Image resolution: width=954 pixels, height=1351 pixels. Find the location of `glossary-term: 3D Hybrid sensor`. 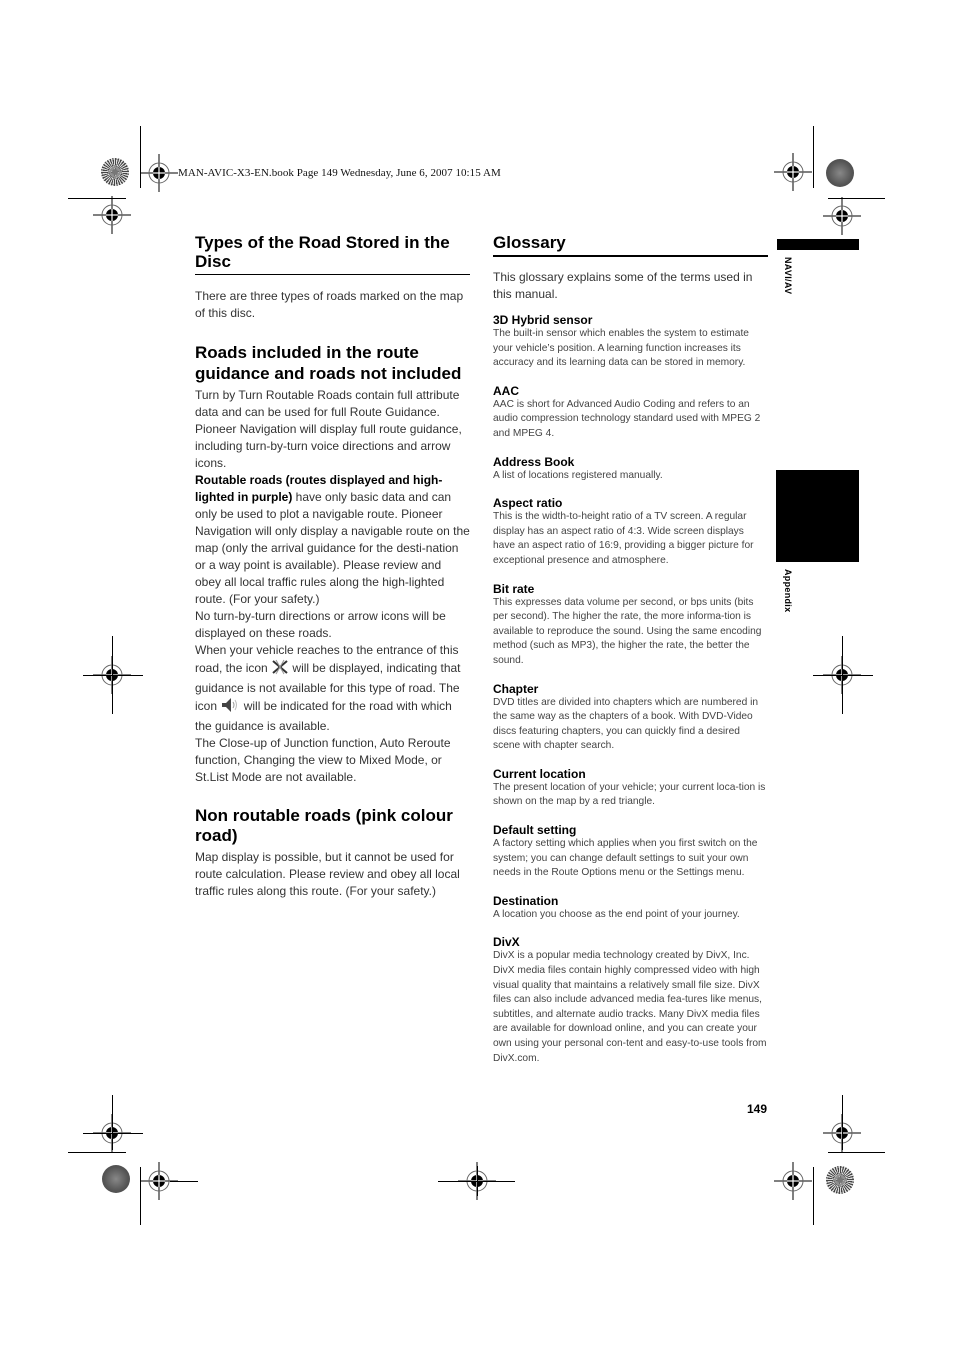

glossary-term: 3D Hybrid sensor is located at coordinates (543, 320).